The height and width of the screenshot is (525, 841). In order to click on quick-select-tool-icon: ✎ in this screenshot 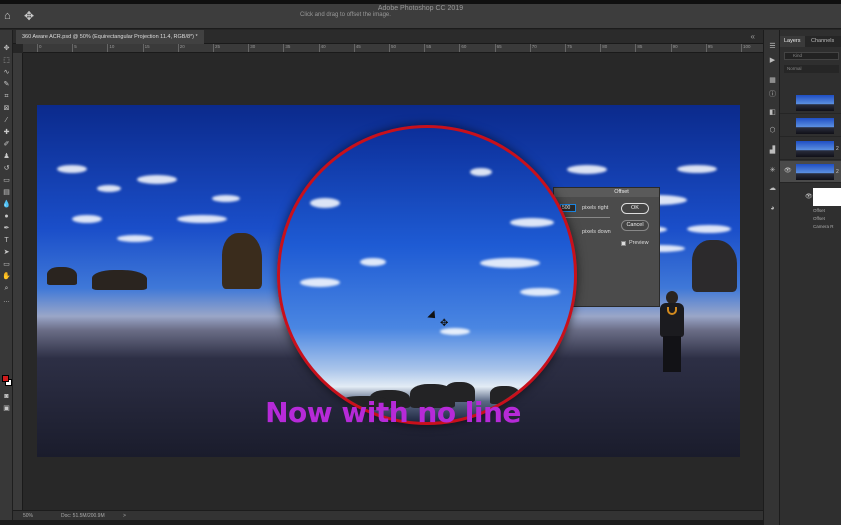, I will do `click(6, 85)`.